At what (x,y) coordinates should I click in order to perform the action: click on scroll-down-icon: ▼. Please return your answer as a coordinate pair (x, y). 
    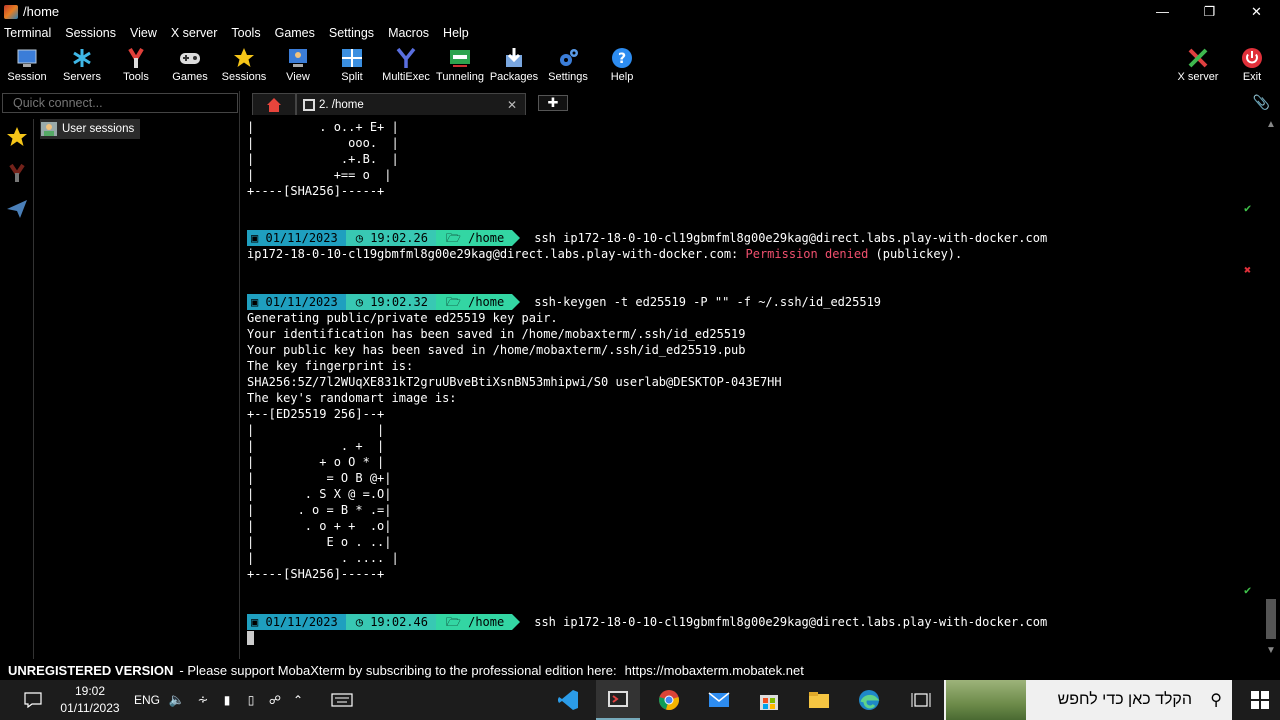
    Looking at the image, I should click on (1271, 650).